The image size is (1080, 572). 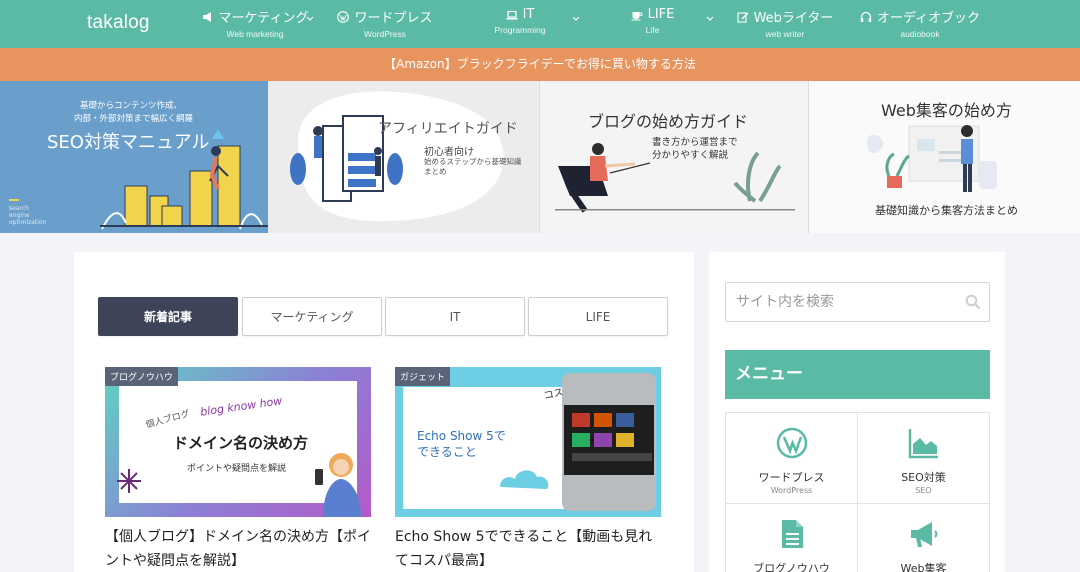 What do you see at coordinates (920, 34) in the screenshot?
I see `nav-sublabel: audiobook` at bounding box center [920, 34].